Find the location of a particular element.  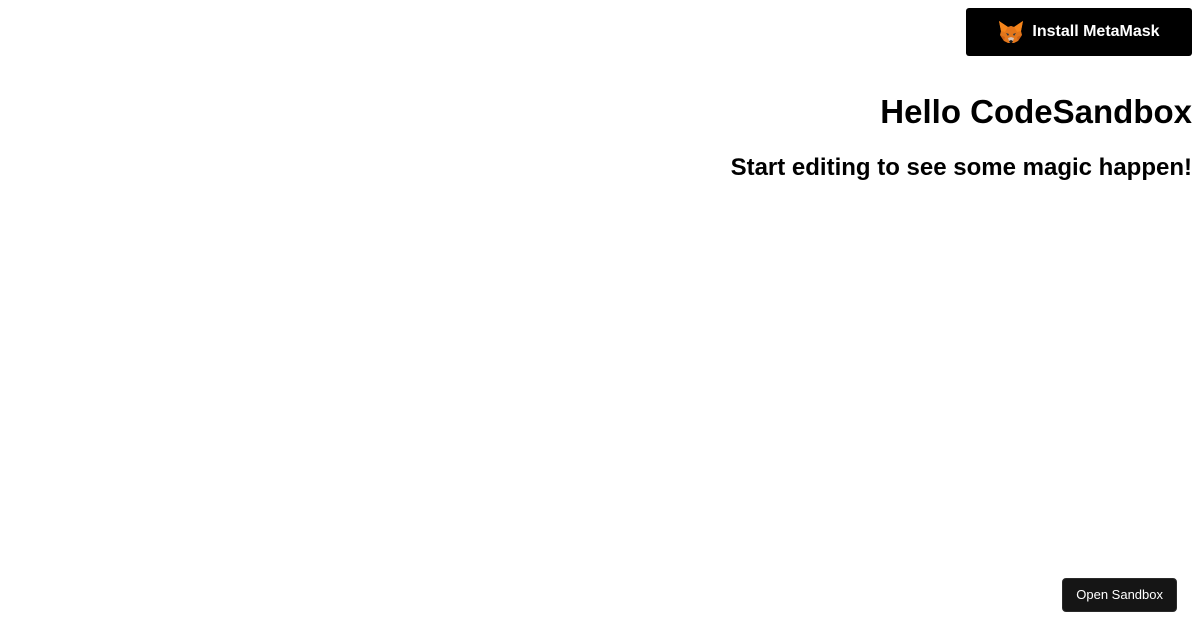

page-subtitle: Start editing to see some magic happen! is located at coordinates (961, 167).